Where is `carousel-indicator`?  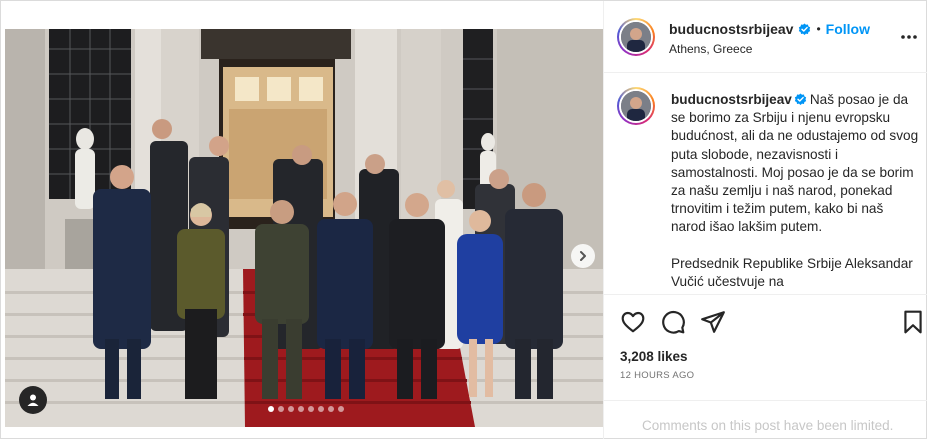 carousel-indicator is located at coordinates (306, 409).